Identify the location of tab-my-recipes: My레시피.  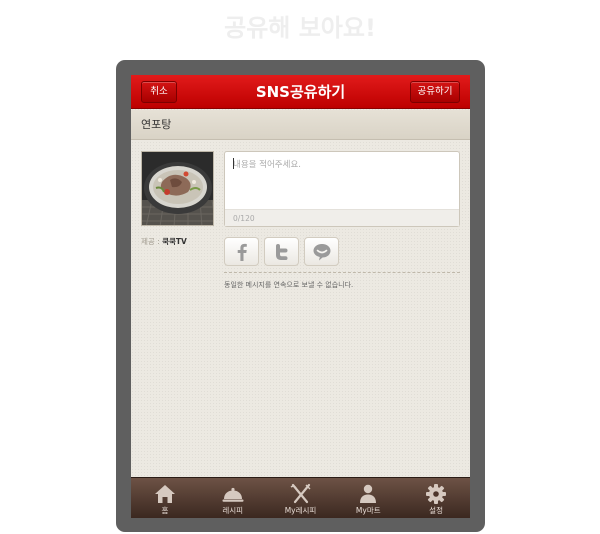
(301, 498).